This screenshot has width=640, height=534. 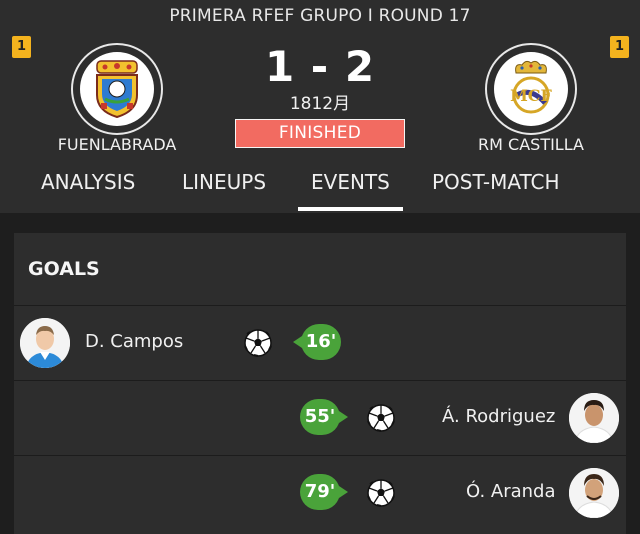 What do you see at coordinates (88, 182) in the screenshot?
I see `tab-analysis: ANALYSIS` at bounding box center [88, 182].